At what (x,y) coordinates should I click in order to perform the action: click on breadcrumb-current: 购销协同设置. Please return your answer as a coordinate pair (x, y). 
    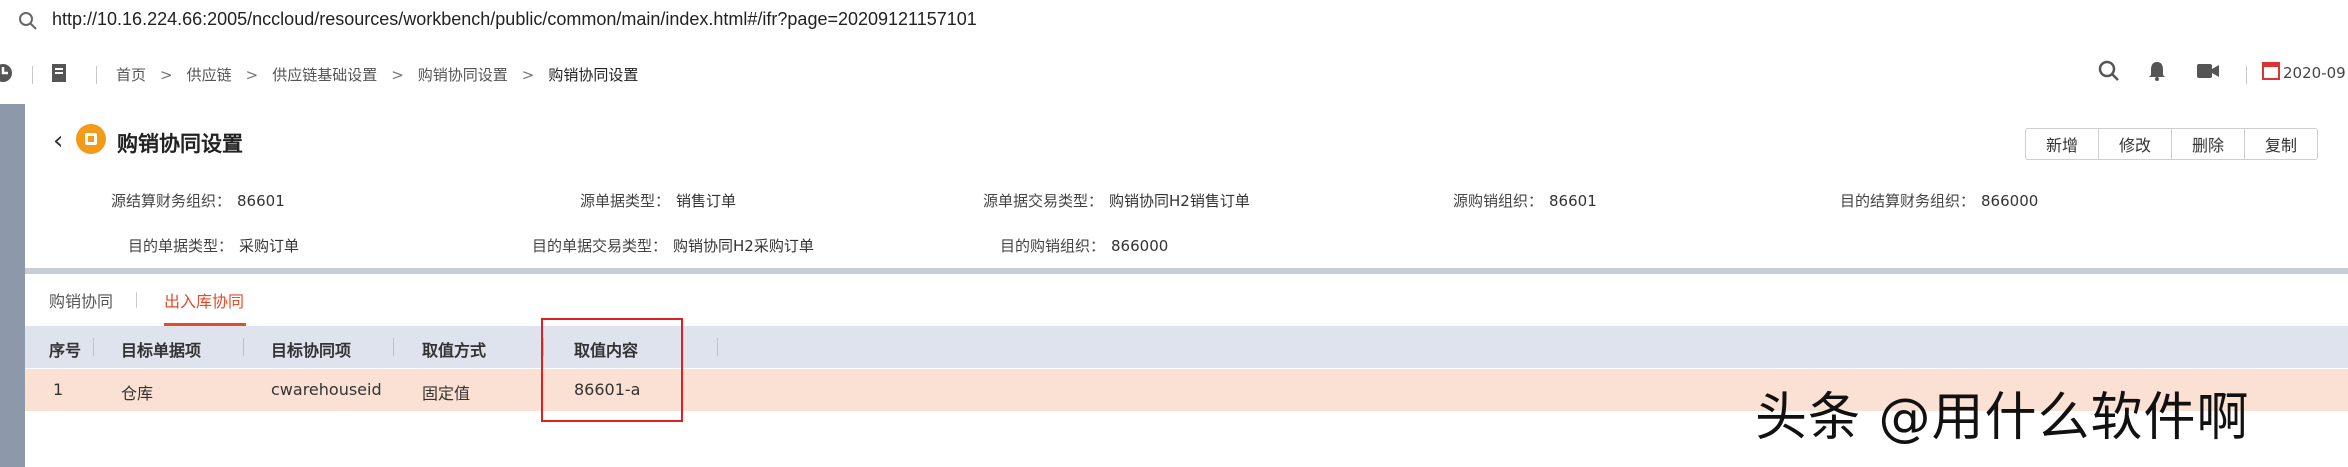
    Looking at the image, I should click on (593, 75).